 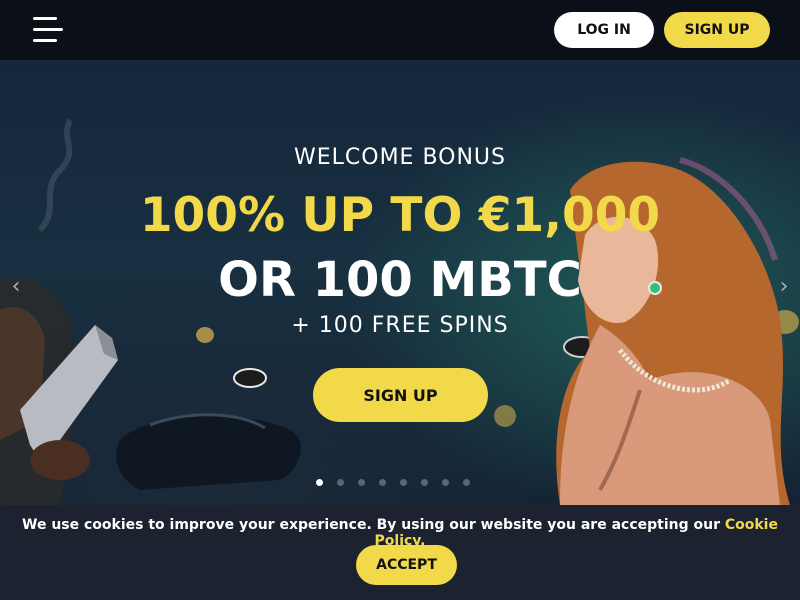 What do you see at coordinates (399, 157) in the screenshot?
I see `welcome-bonus-label: WELCOME BONUS` at bounding box center [399, 157].